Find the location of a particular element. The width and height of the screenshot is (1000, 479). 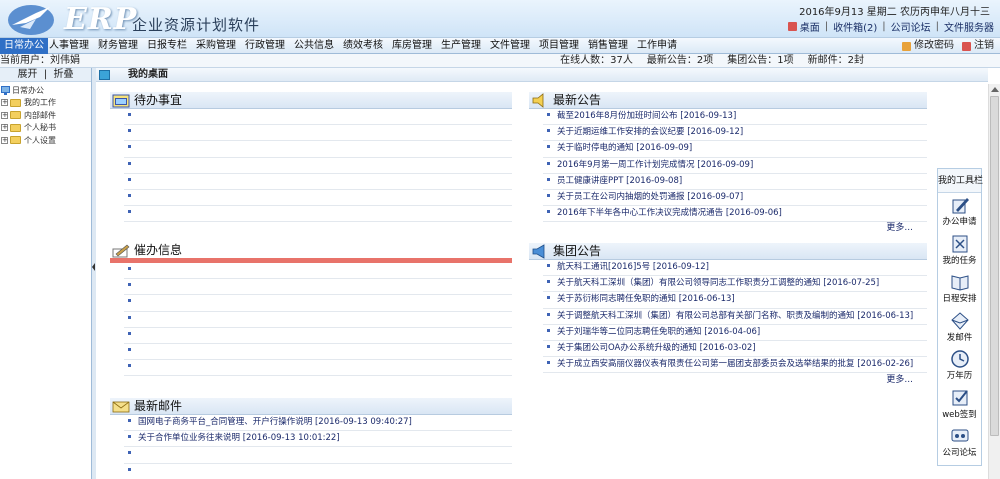

nav-item-documents: 文件管理 is located at coordinates (510, 46).